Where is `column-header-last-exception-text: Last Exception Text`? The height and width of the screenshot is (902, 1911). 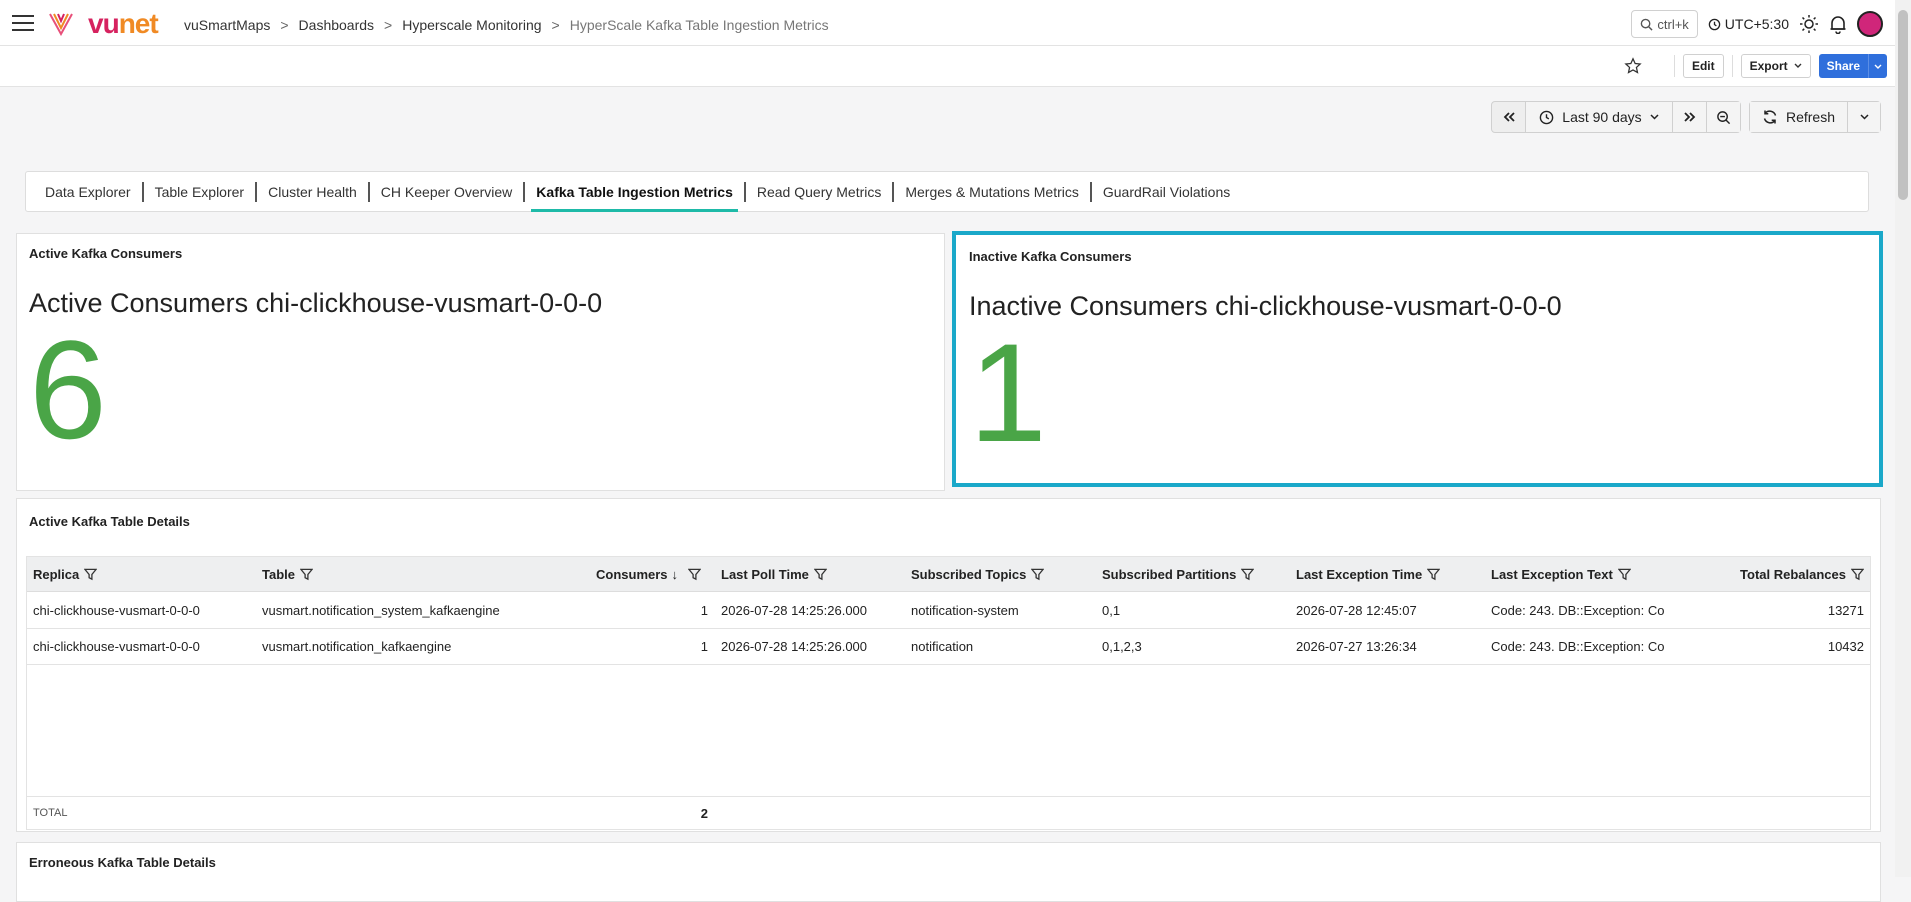
column-header-last-exception-text: Last Exception Text is located at coordinates (1561, 574).